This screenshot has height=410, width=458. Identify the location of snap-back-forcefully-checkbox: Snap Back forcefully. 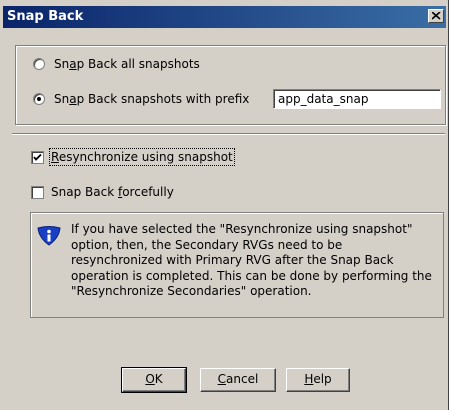
(102, 192).